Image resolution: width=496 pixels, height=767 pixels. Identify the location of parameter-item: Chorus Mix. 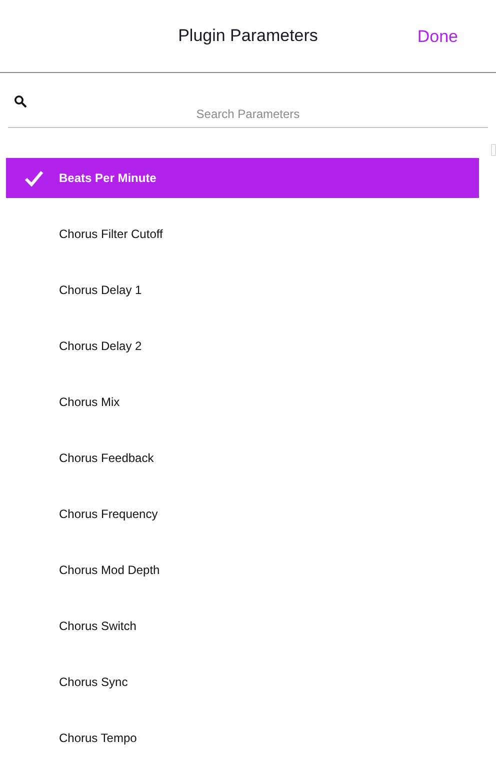
(242, 402).